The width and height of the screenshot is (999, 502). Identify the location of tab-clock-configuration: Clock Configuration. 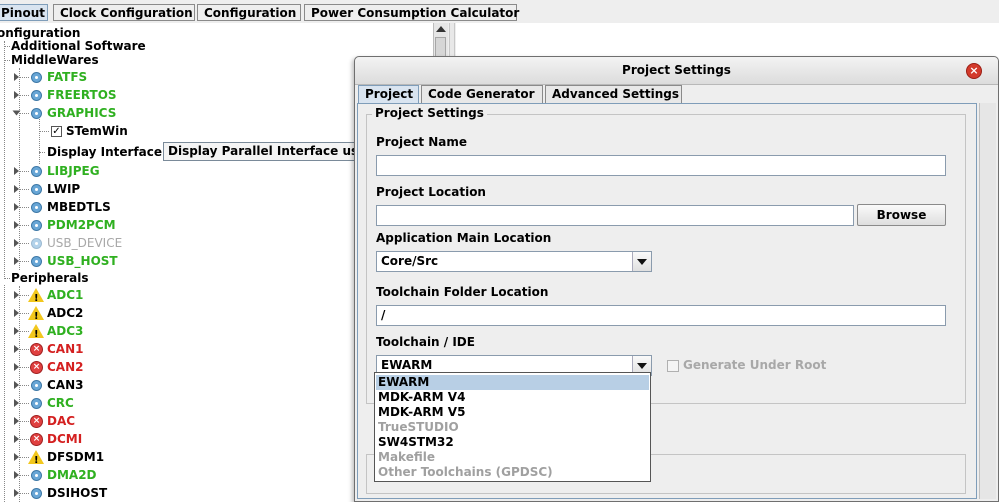
(124, 12).